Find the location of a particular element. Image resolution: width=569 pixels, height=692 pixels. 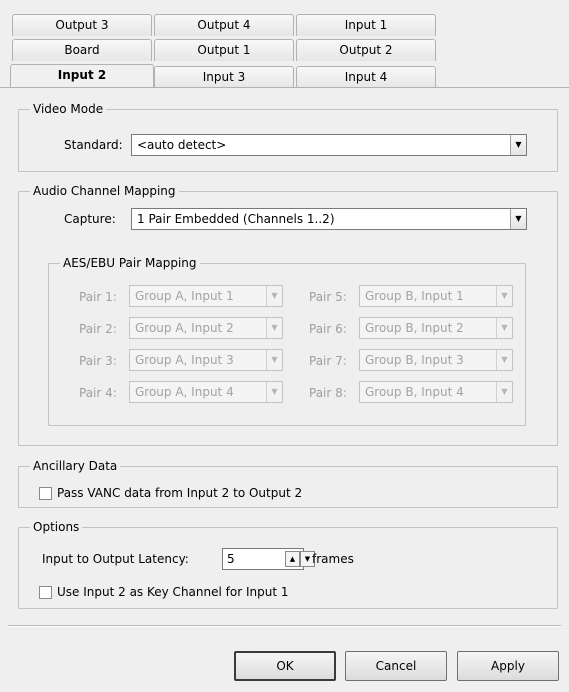

capture-label: Capture: is located at coordinates (90, 219).